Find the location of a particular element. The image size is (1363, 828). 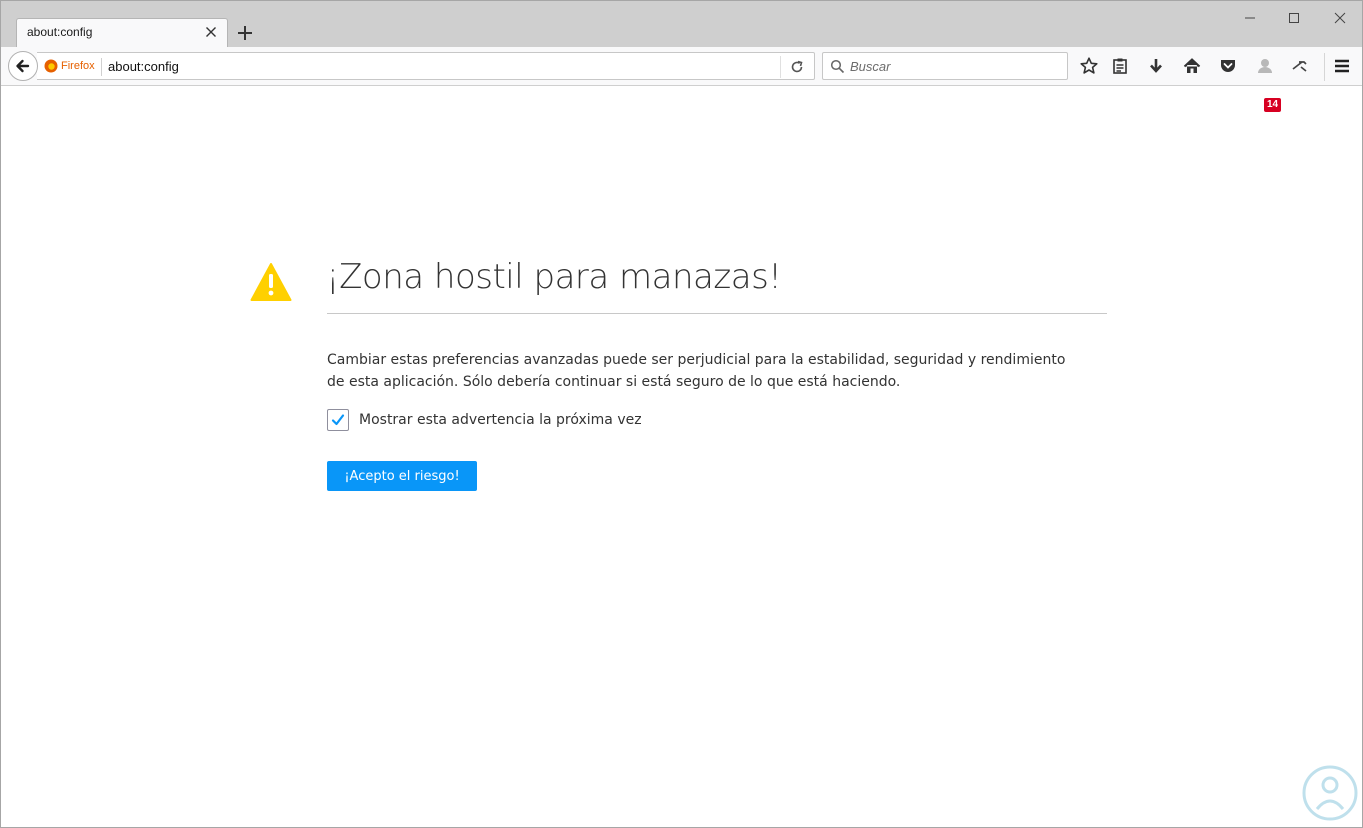

url-separator is located at coordinates (101, 67).